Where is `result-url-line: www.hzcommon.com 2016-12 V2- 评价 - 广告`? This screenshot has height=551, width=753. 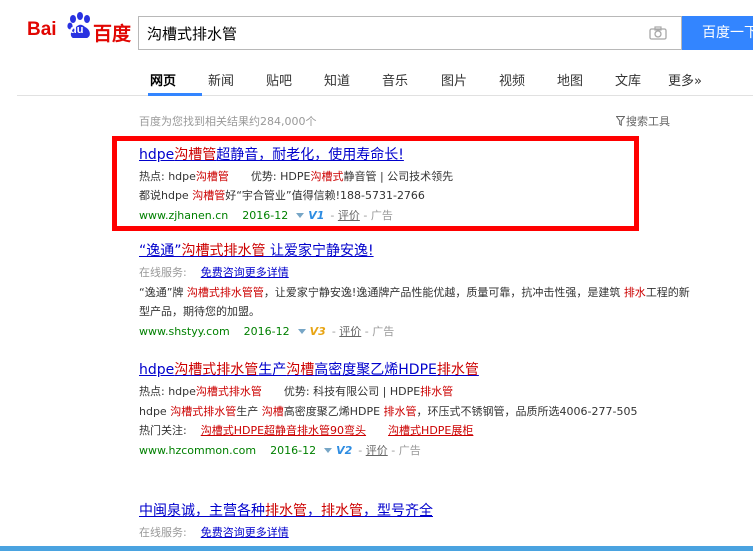
result-url-line: www.hzcommon.com 2016-12 V2- 评价 - 广告 is located at coordinates (280, 450).